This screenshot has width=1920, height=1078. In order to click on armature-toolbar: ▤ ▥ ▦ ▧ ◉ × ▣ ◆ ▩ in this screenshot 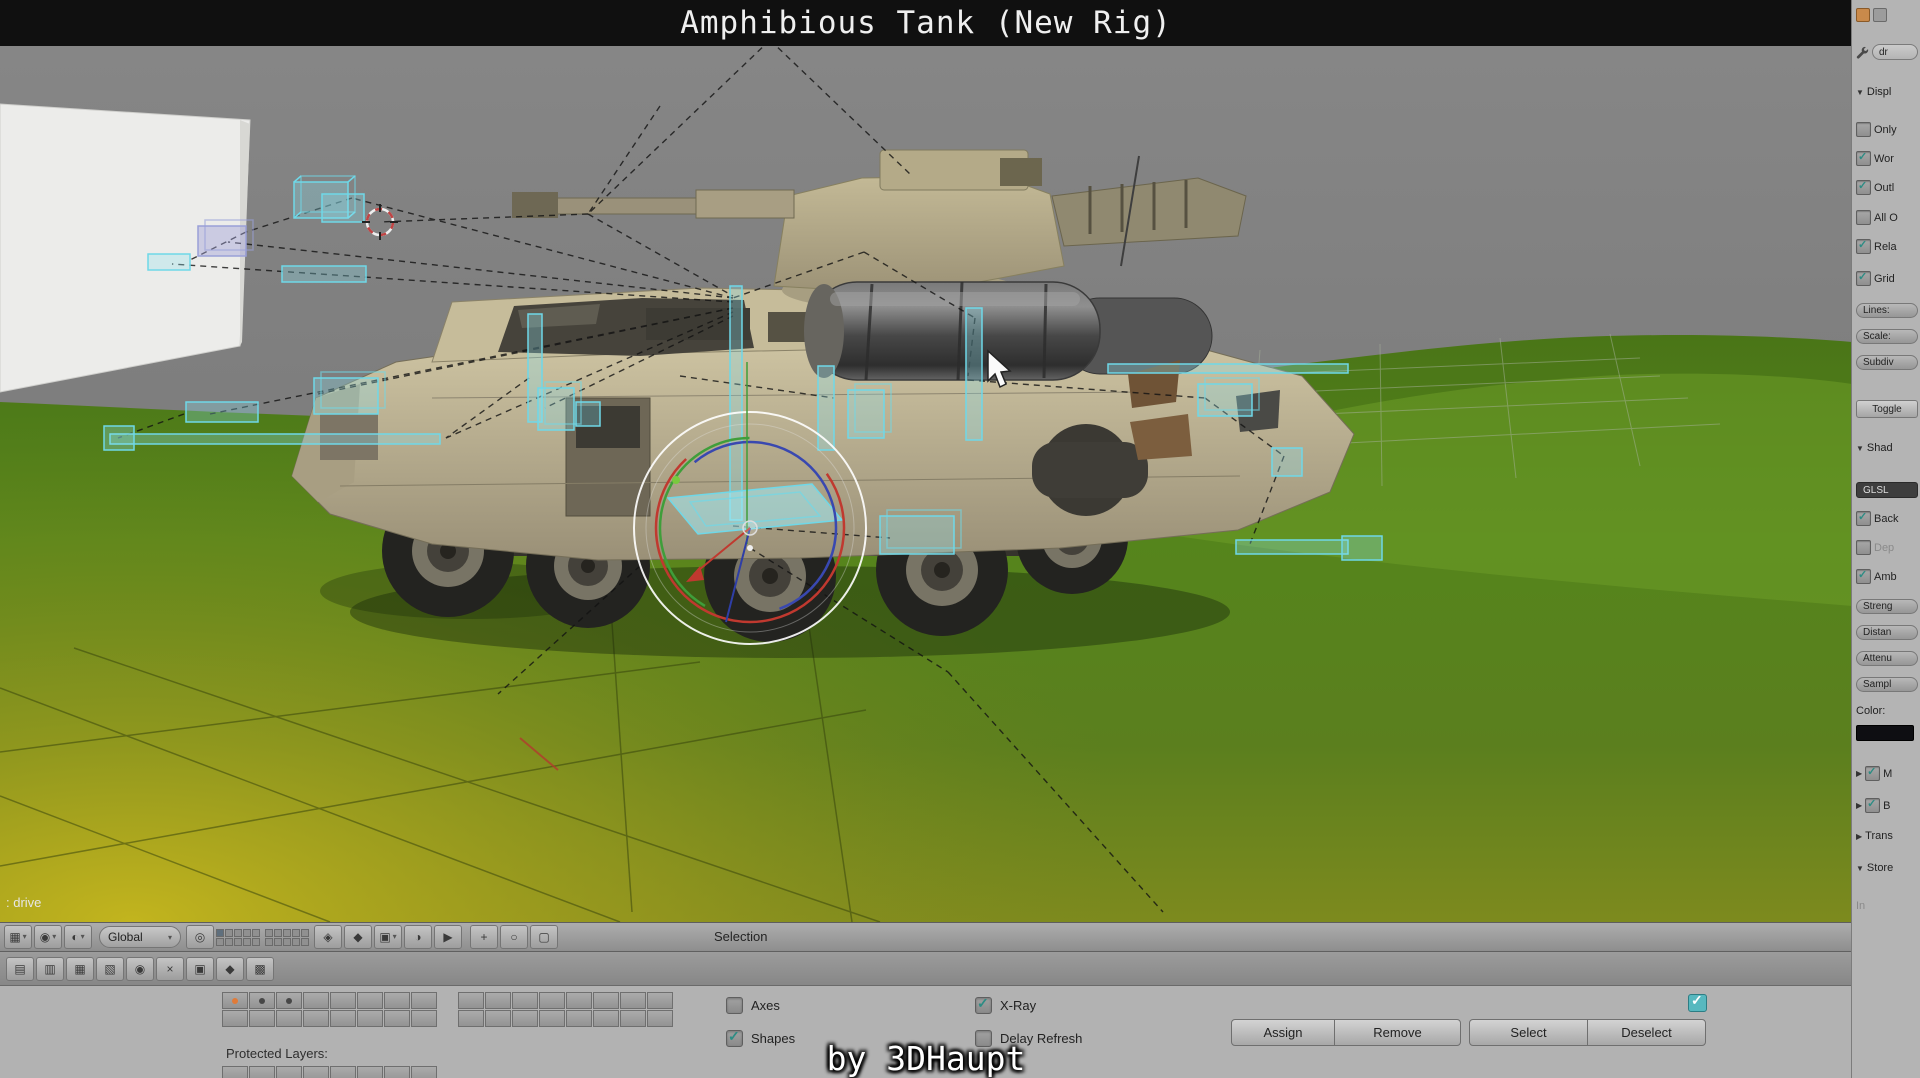, I will do `click(926, 969)`.